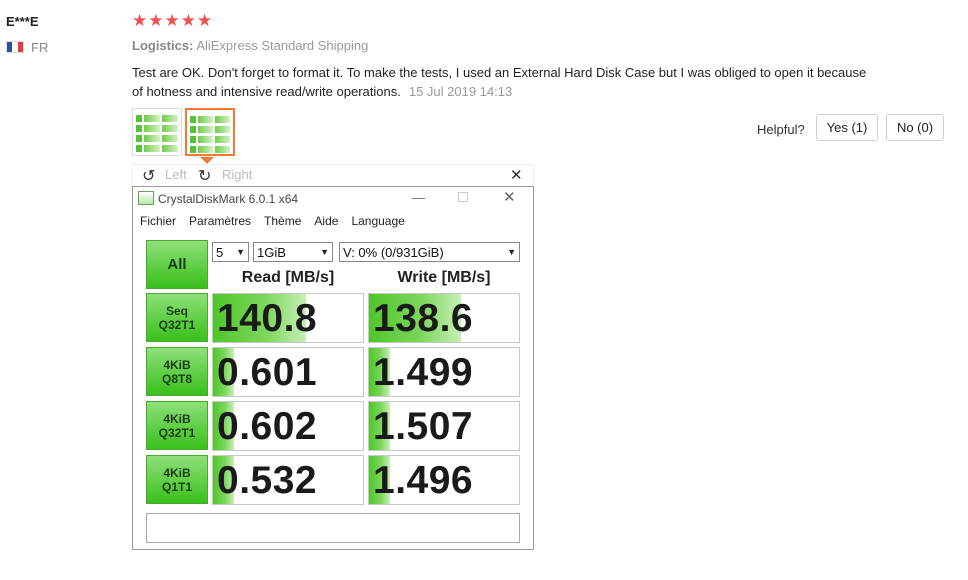 The height and width of the screenshot is (580, 968). What do you see at coordinates (176, 174) in the screenshot?
I see `rotate-left-label: Left` at bounding box center [176, 174].